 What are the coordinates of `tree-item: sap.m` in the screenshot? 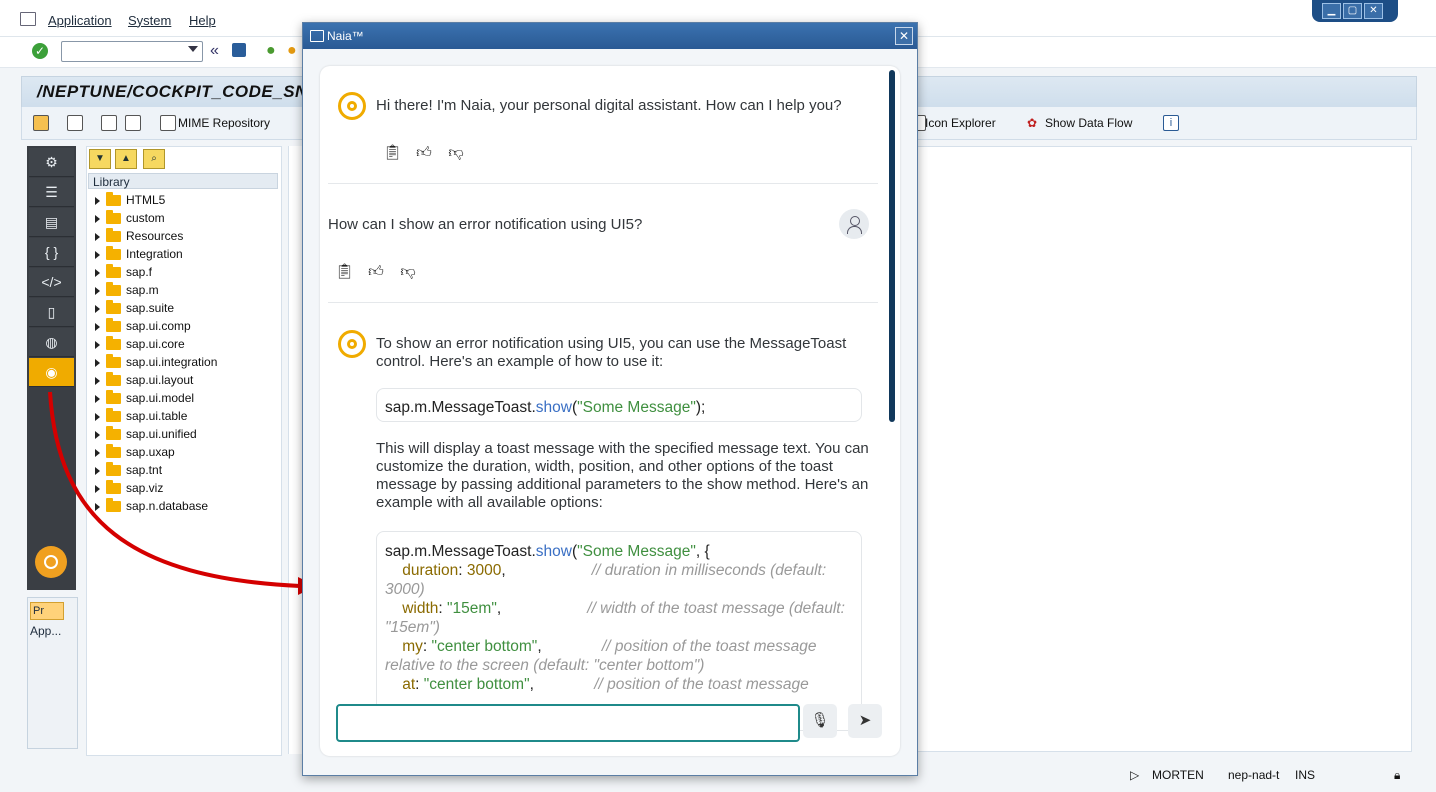 It's located at (127, 290).